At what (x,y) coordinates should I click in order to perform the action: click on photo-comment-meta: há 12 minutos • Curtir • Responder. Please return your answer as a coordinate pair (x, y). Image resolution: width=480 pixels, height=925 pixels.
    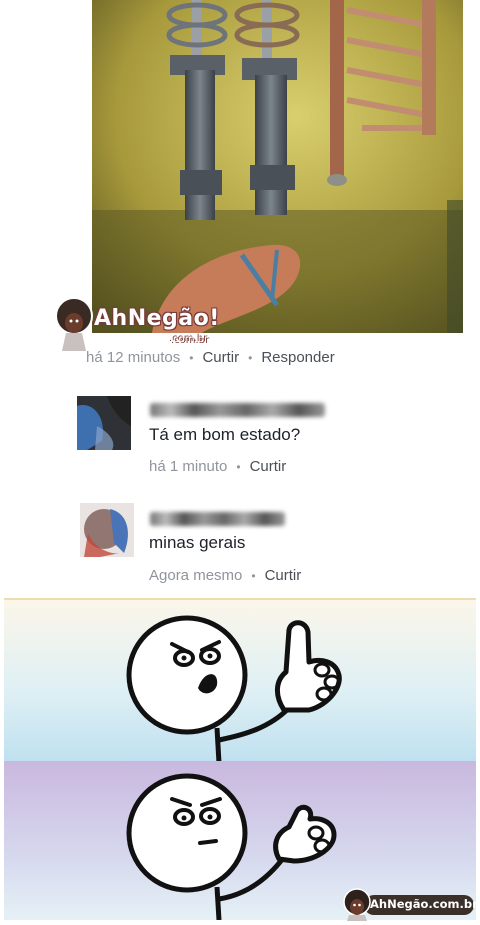
    Looking at the image, I should click on (210, 357).